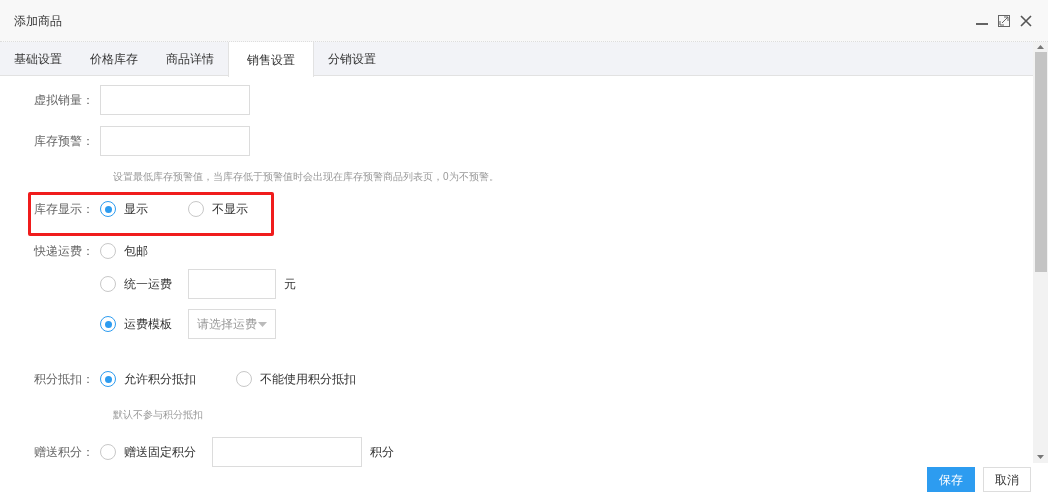 This screenshot has width=1048, height=496. Describe the element at coordinates (136, 209) in the screenshot. I see `radio-label: 显示` at that location.